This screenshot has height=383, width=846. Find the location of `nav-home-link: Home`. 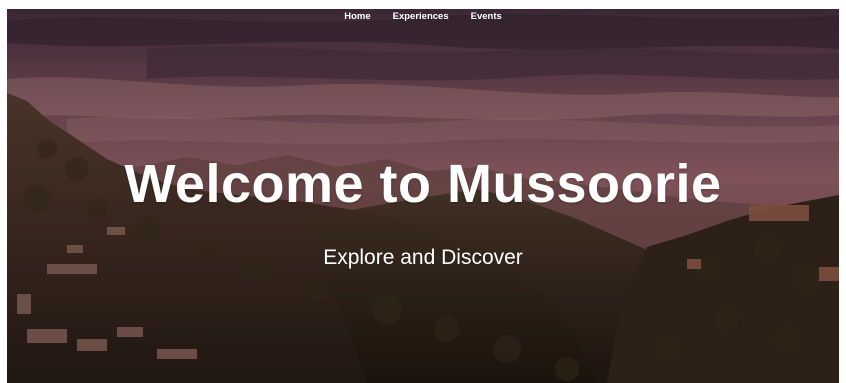

nav-home-link: Home is located at coordinates (357, 16).